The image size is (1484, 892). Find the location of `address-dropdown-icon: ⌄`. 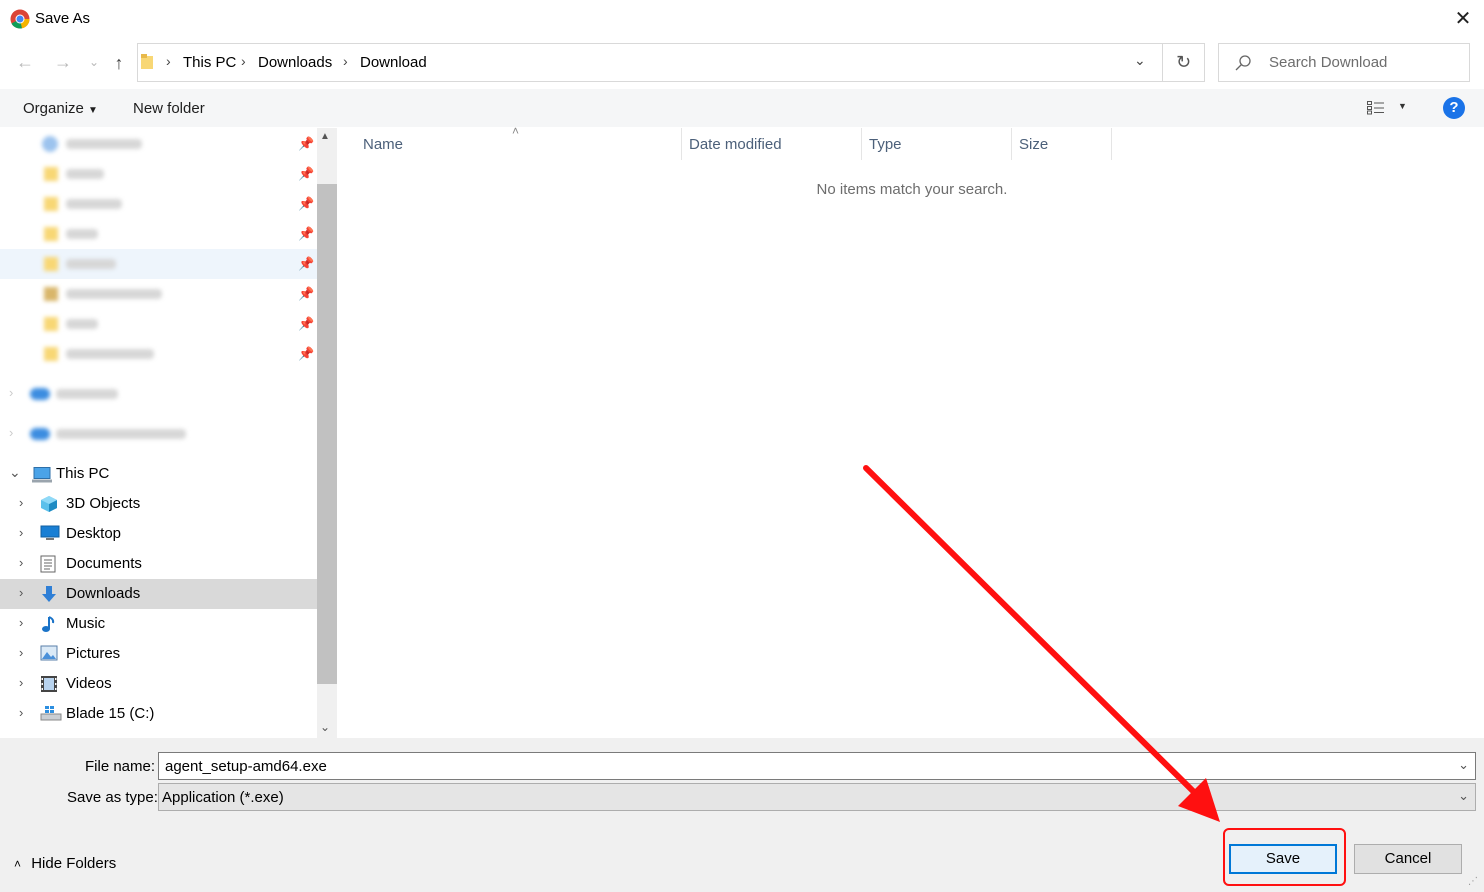

address-dropdown-icon: ⌄ is located at coordinates (1140, 60).